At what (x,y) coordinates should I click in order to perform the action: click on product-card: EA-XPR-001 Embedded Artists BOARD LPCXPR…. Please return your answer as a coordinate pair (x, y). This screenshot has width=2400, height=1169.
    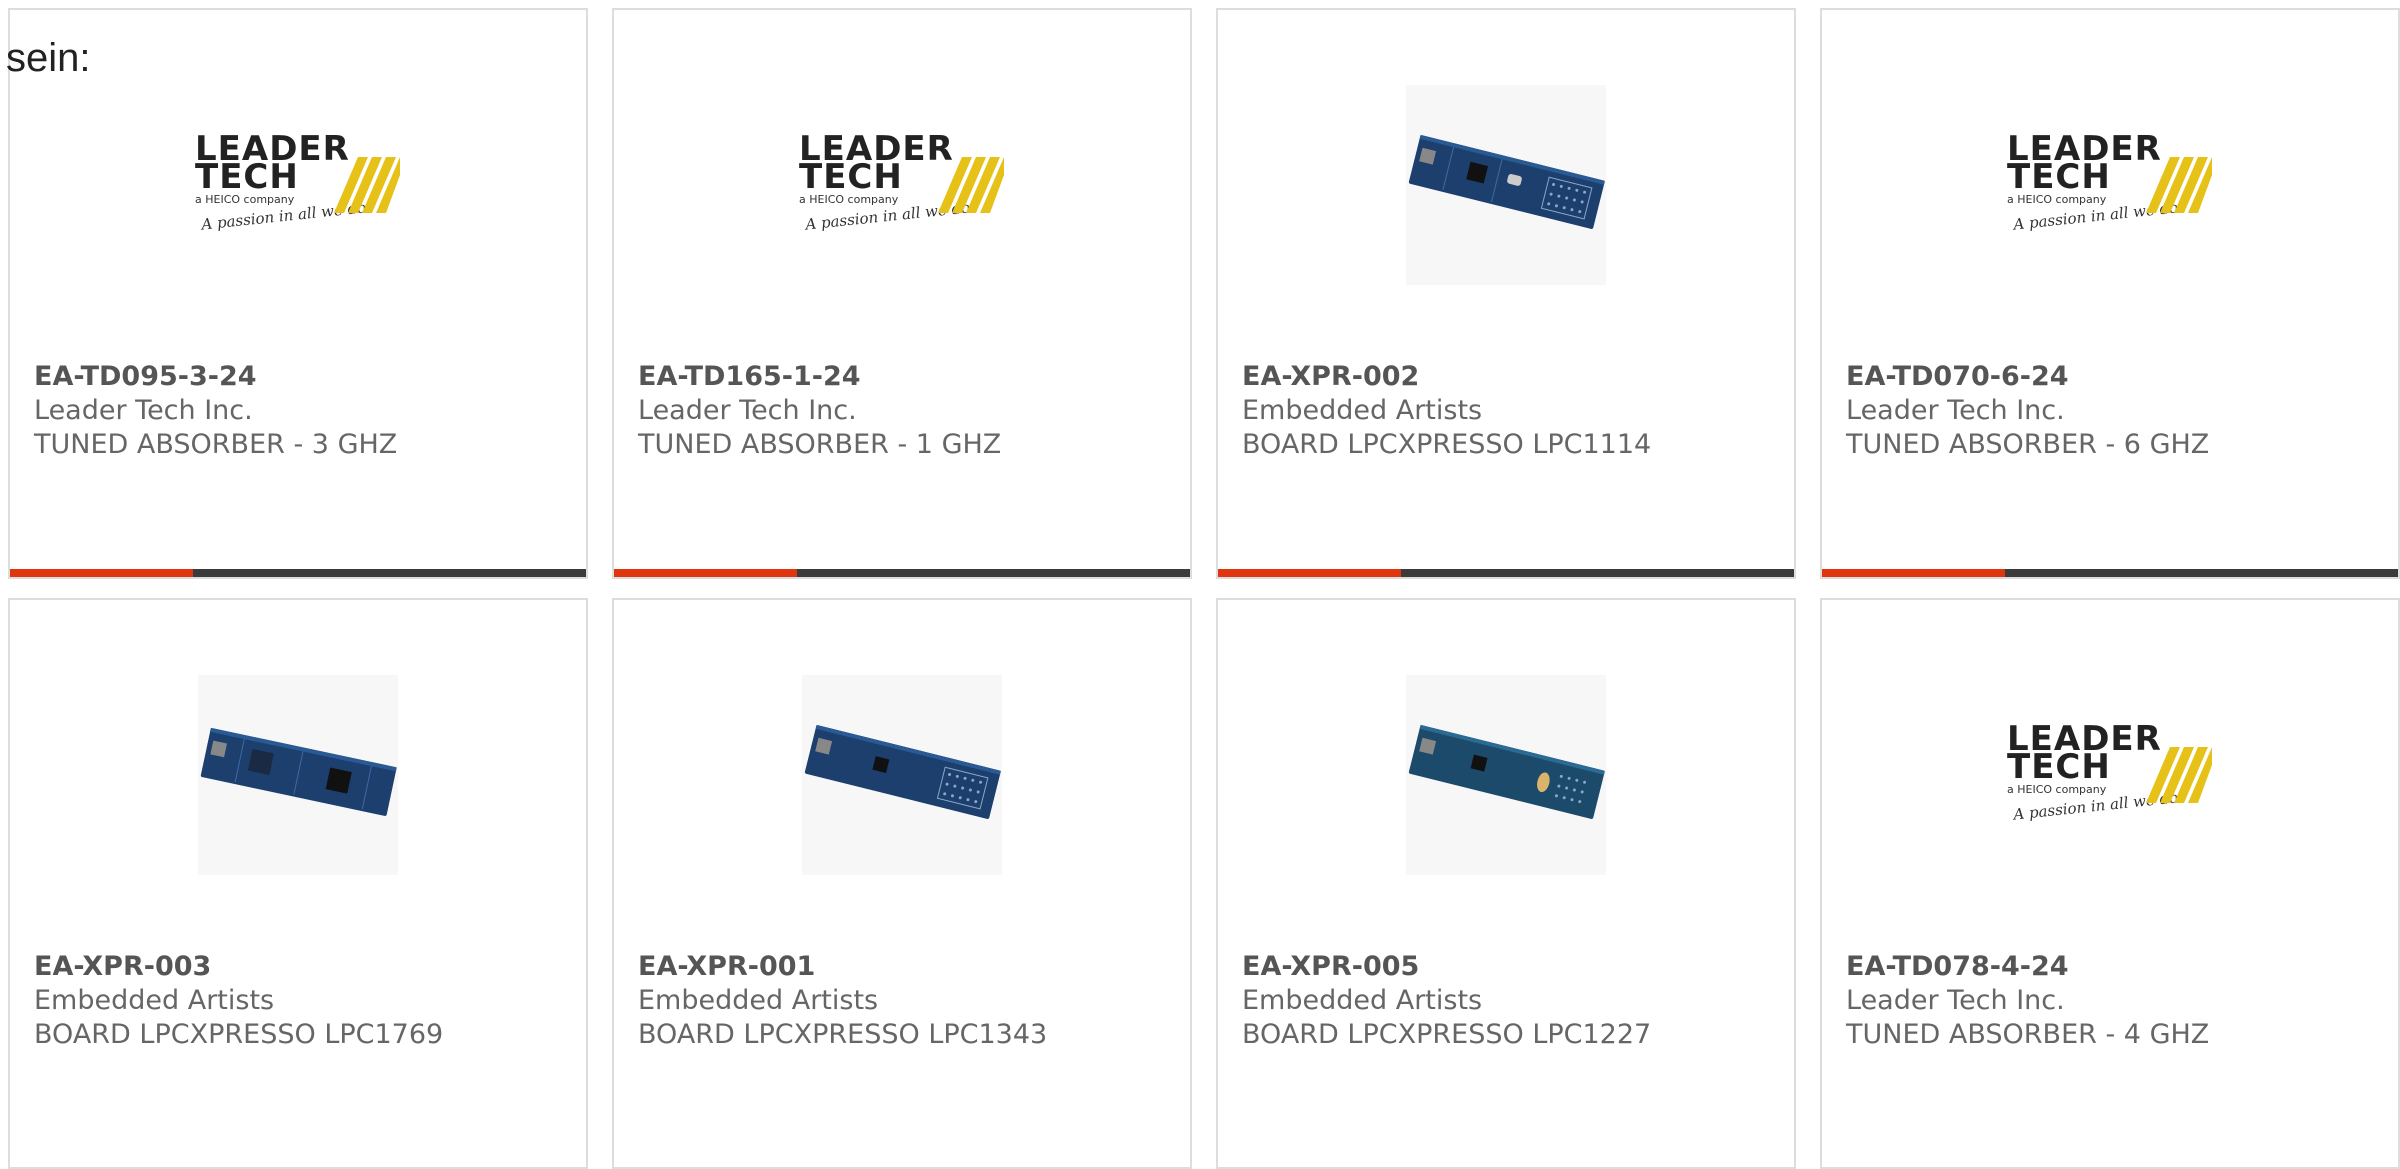
    Looking at the image, I should click on (902, 883).